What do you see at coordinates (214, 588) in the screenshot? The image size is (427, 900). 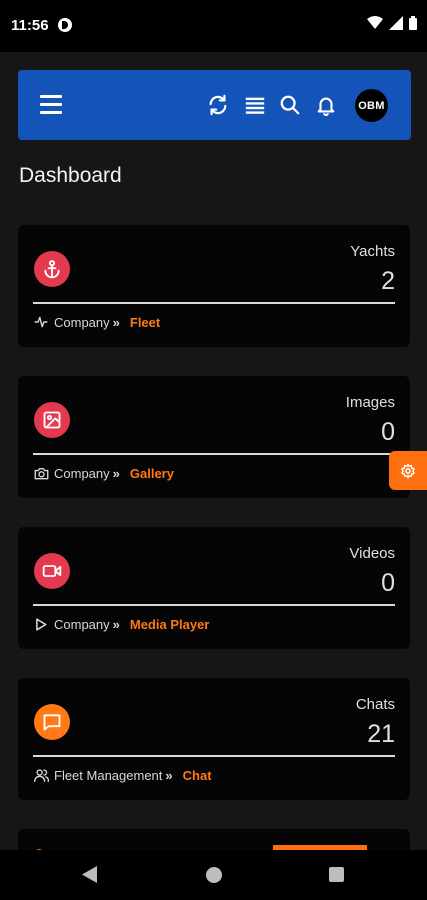 I see `videos-card: Videos 0 Company » Media Player` at bounding box center [214, 588].